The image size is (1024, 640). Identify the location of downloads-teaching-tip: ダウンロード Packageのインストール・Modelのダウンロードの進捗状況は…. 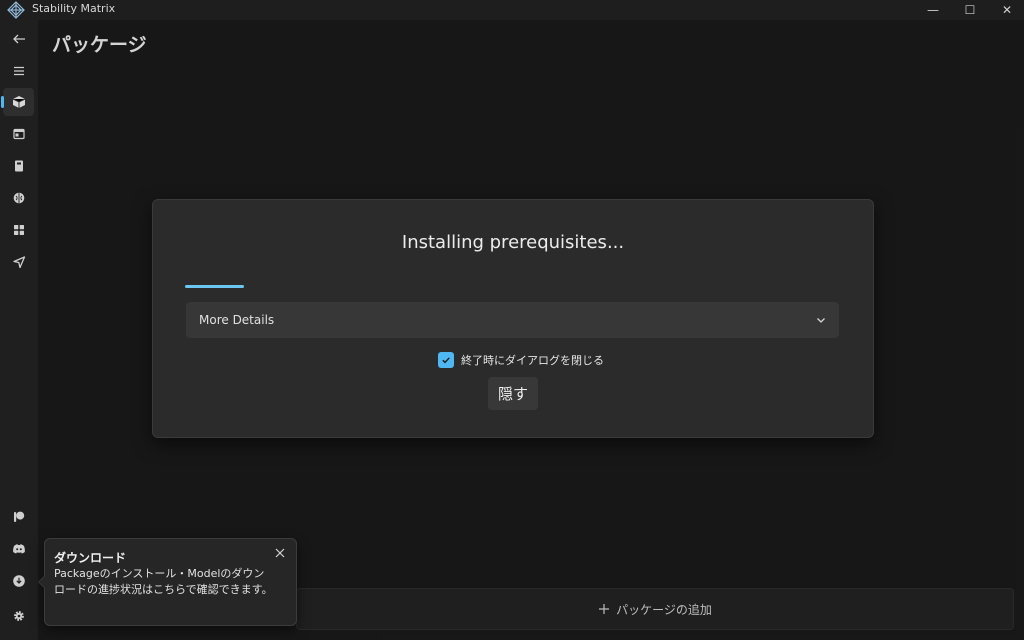
(167, 582).